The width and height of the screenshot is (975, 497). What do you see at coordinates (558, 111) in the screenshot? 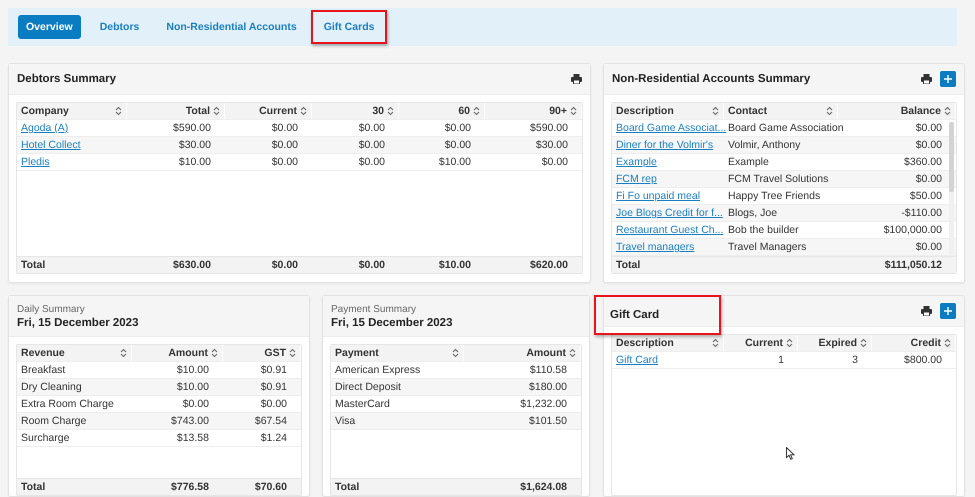
I see `column-header: 90+` at bounding box center [558, 111].